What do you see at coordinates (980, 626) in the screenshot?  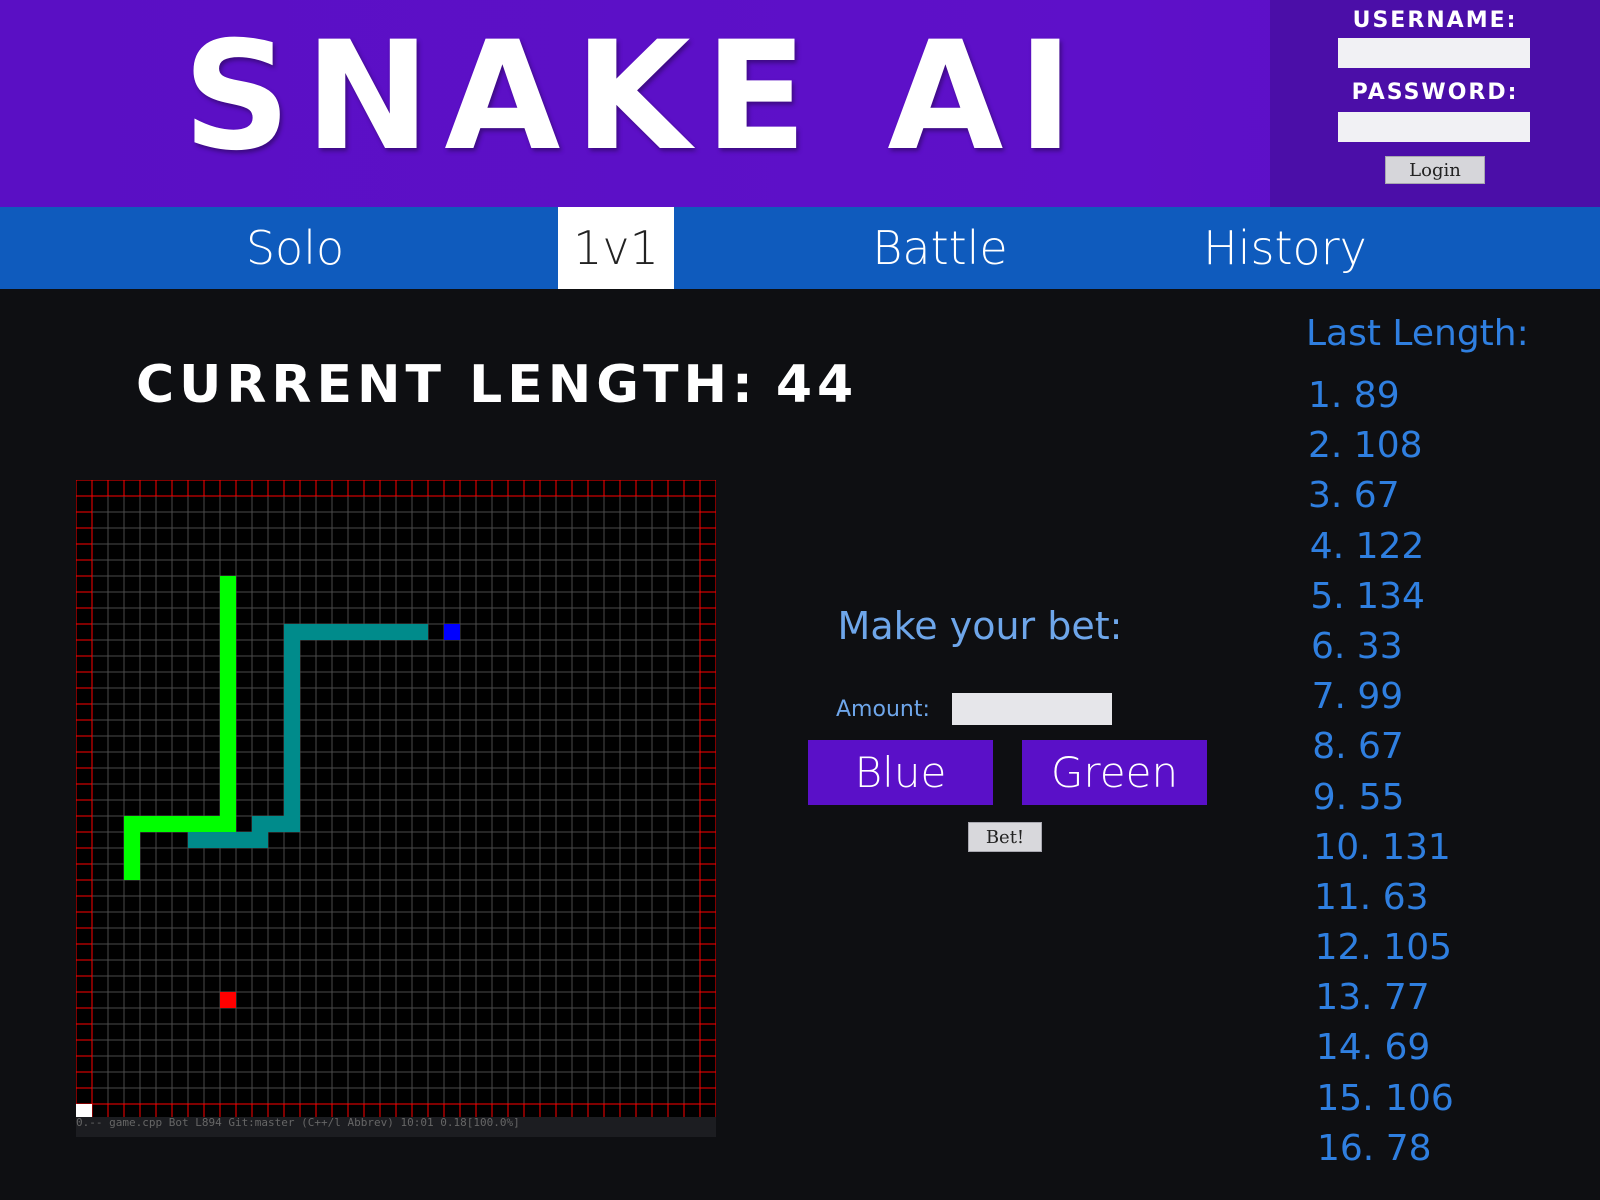 I see `bet-title: Make your bet:` at bounding box center [980, 626].